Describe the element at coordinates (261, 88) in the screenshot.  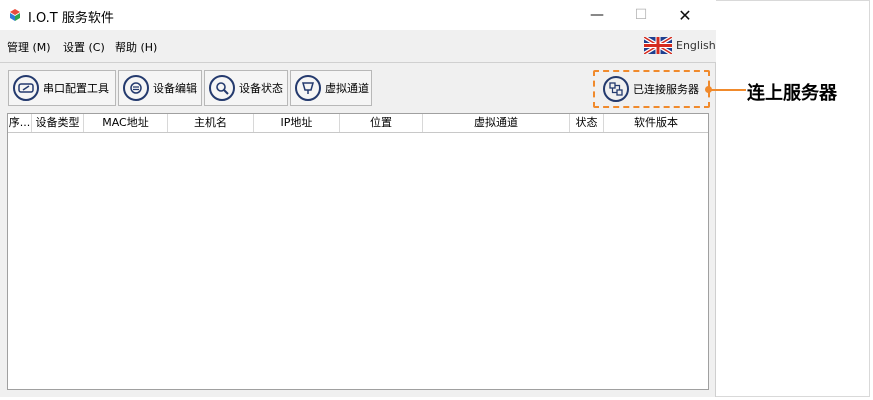
I see `device-status-label: 设备状态` at that location.